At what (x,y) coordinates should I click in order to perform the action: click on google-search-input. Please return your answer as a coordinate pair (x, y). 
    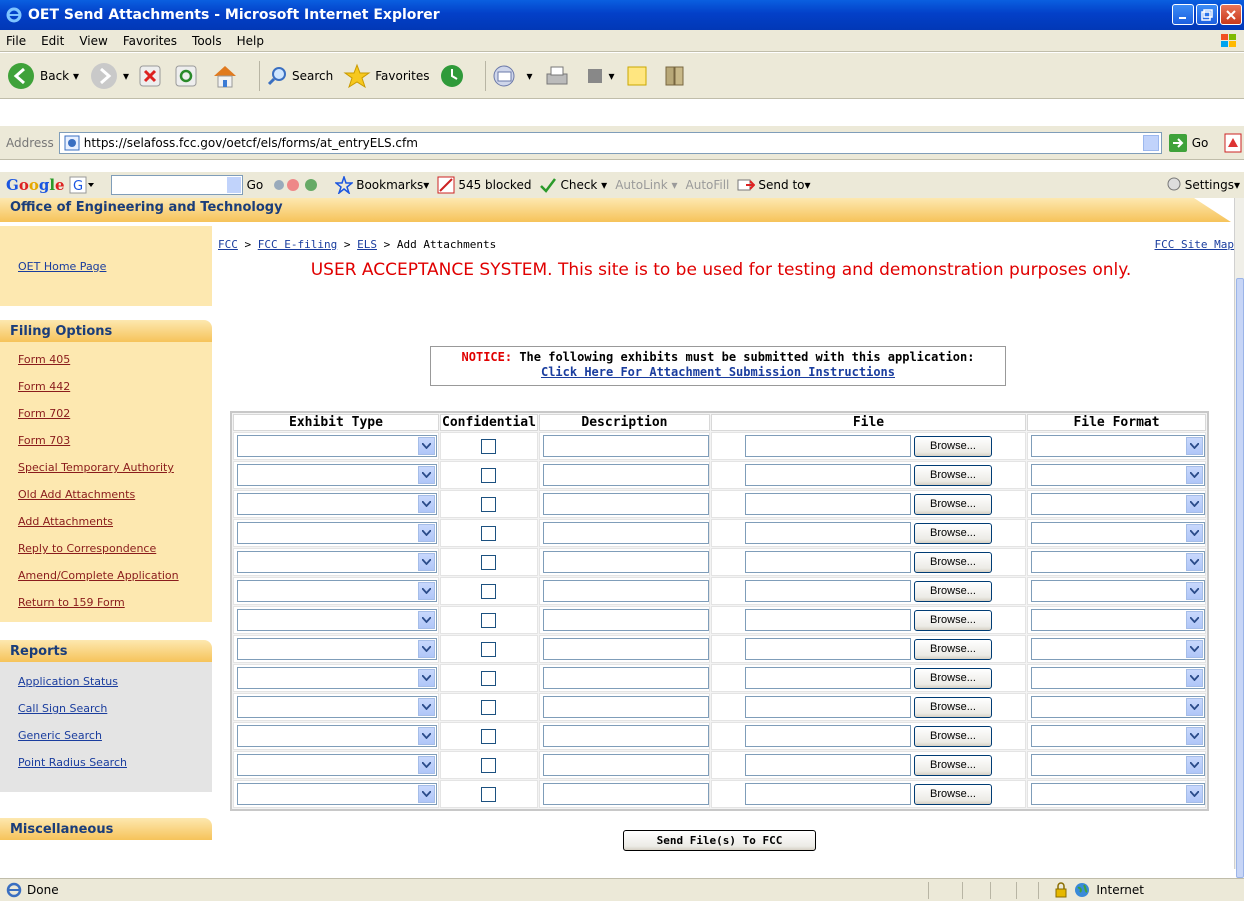
    Looking at the image, I should click on (176, 185).